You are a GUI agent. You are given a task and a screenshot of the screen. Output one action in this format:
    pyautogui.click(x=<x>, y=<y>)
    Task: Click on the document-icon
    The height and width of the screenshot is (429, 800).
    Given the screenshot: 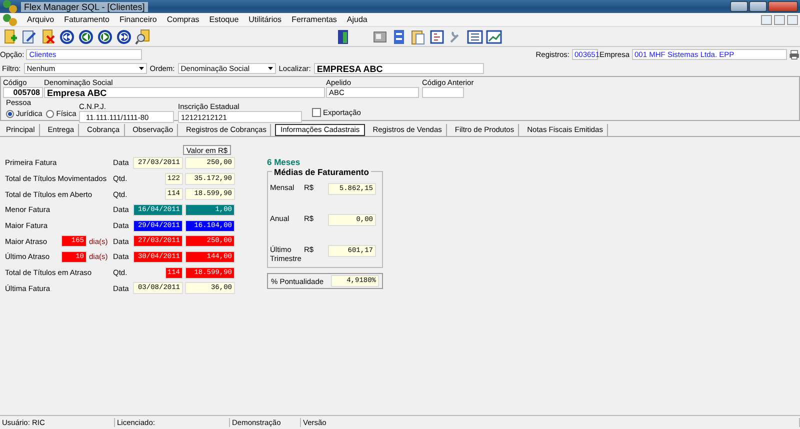 What is the action you would take?
    pyautogui.click(x=399, y=36)
    